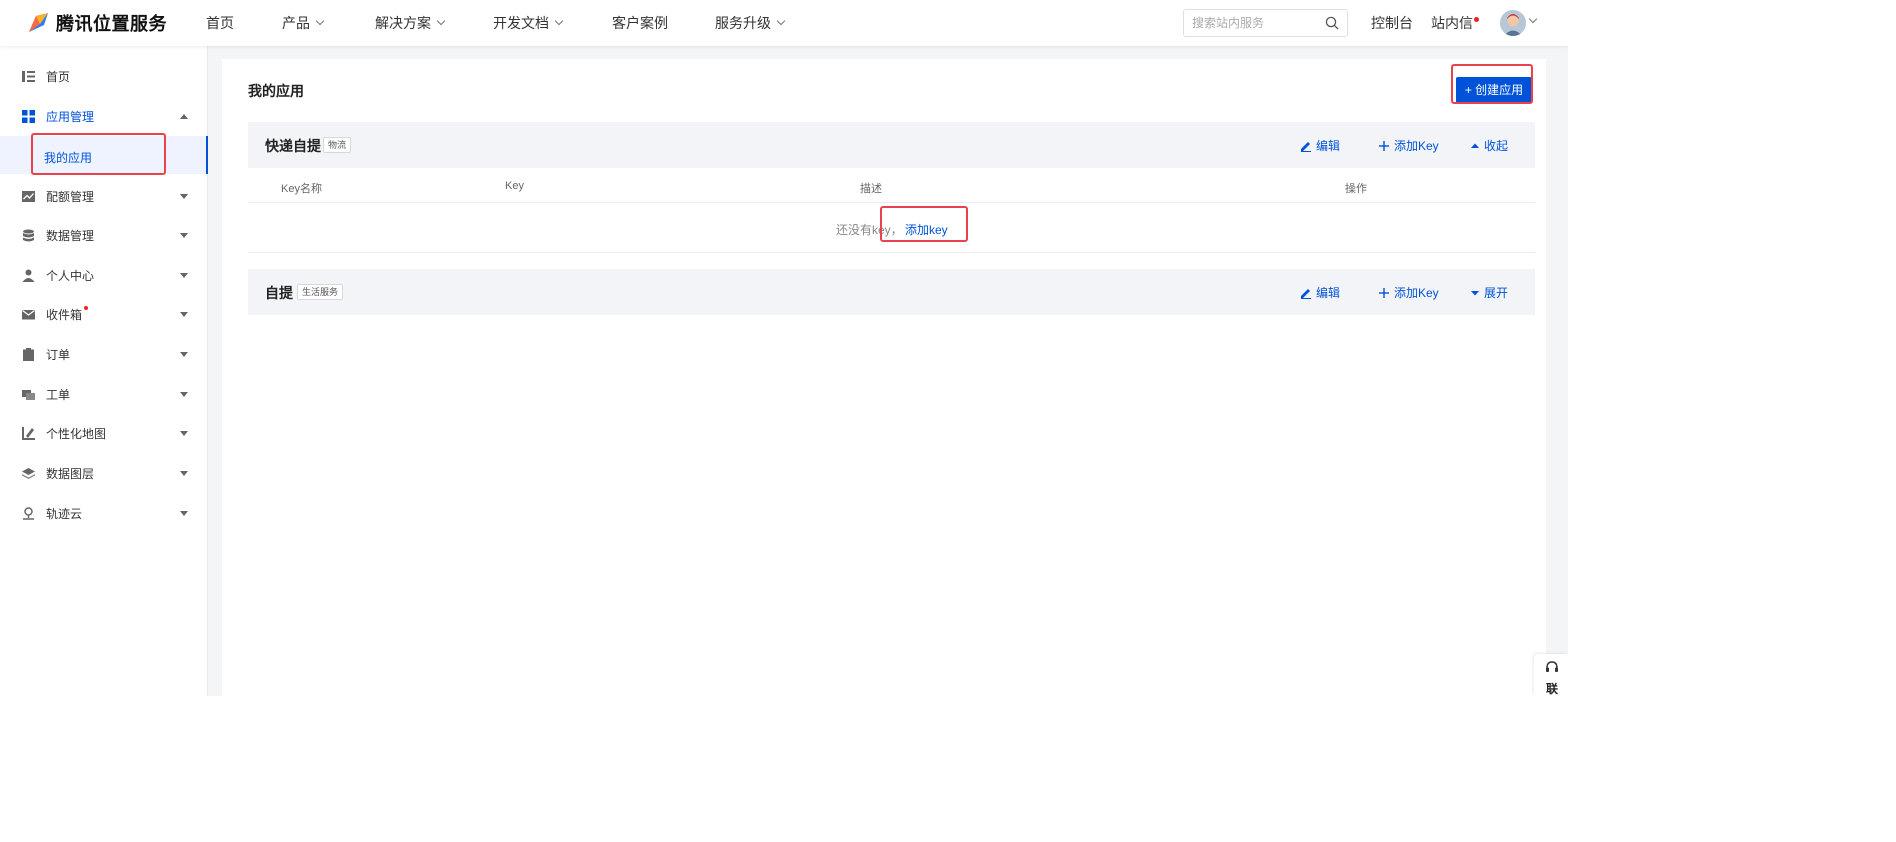  Describe the element at coordinates (104, 235) in the screenshot. I see `sidebar-item-data: 数据管理` at that location.